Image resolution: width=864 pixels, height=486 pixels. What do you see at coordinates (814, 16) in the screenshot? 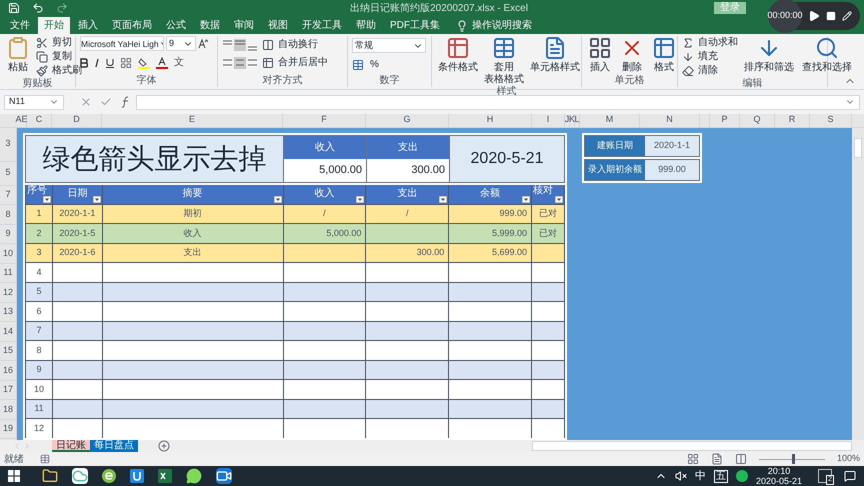
I see `play-icon` at bounding box center [814, 16].